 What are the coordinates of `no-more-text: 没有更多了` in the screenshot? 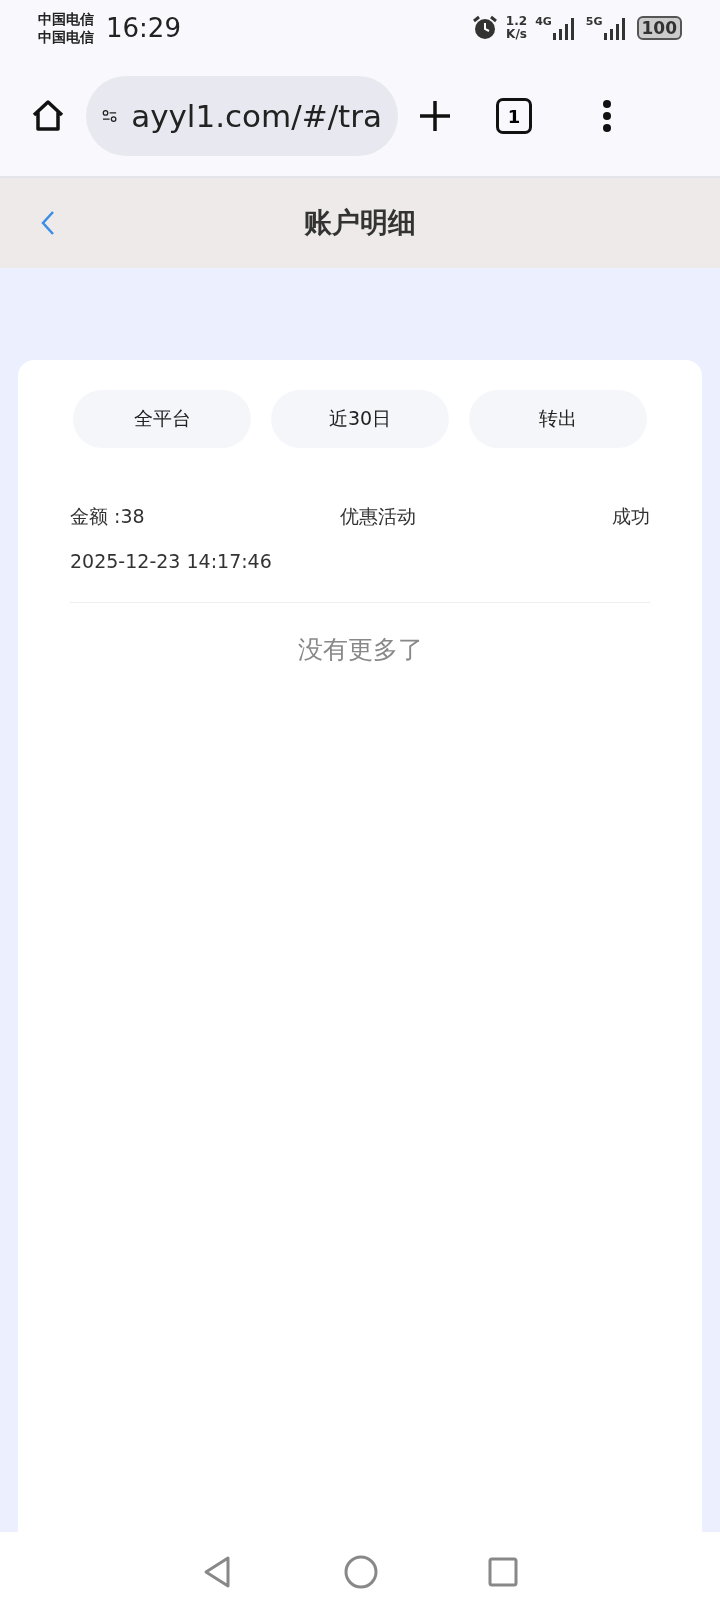 It's located at (360, 650).